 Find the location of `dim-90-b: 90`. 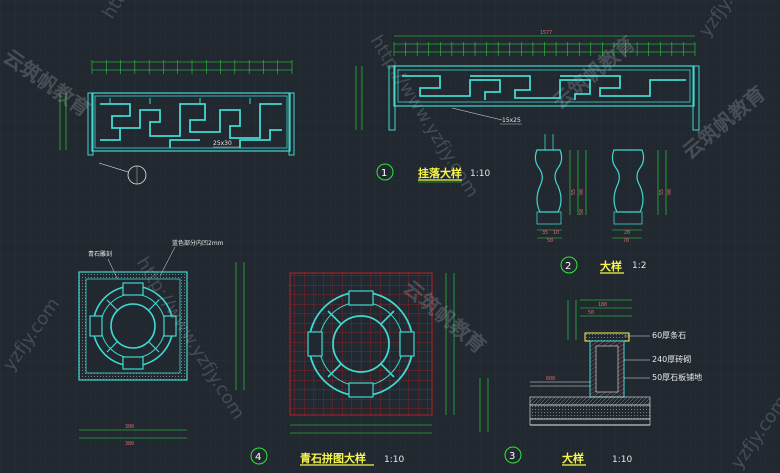

dim-90-b: 90 is located at coordinates (670, 192).